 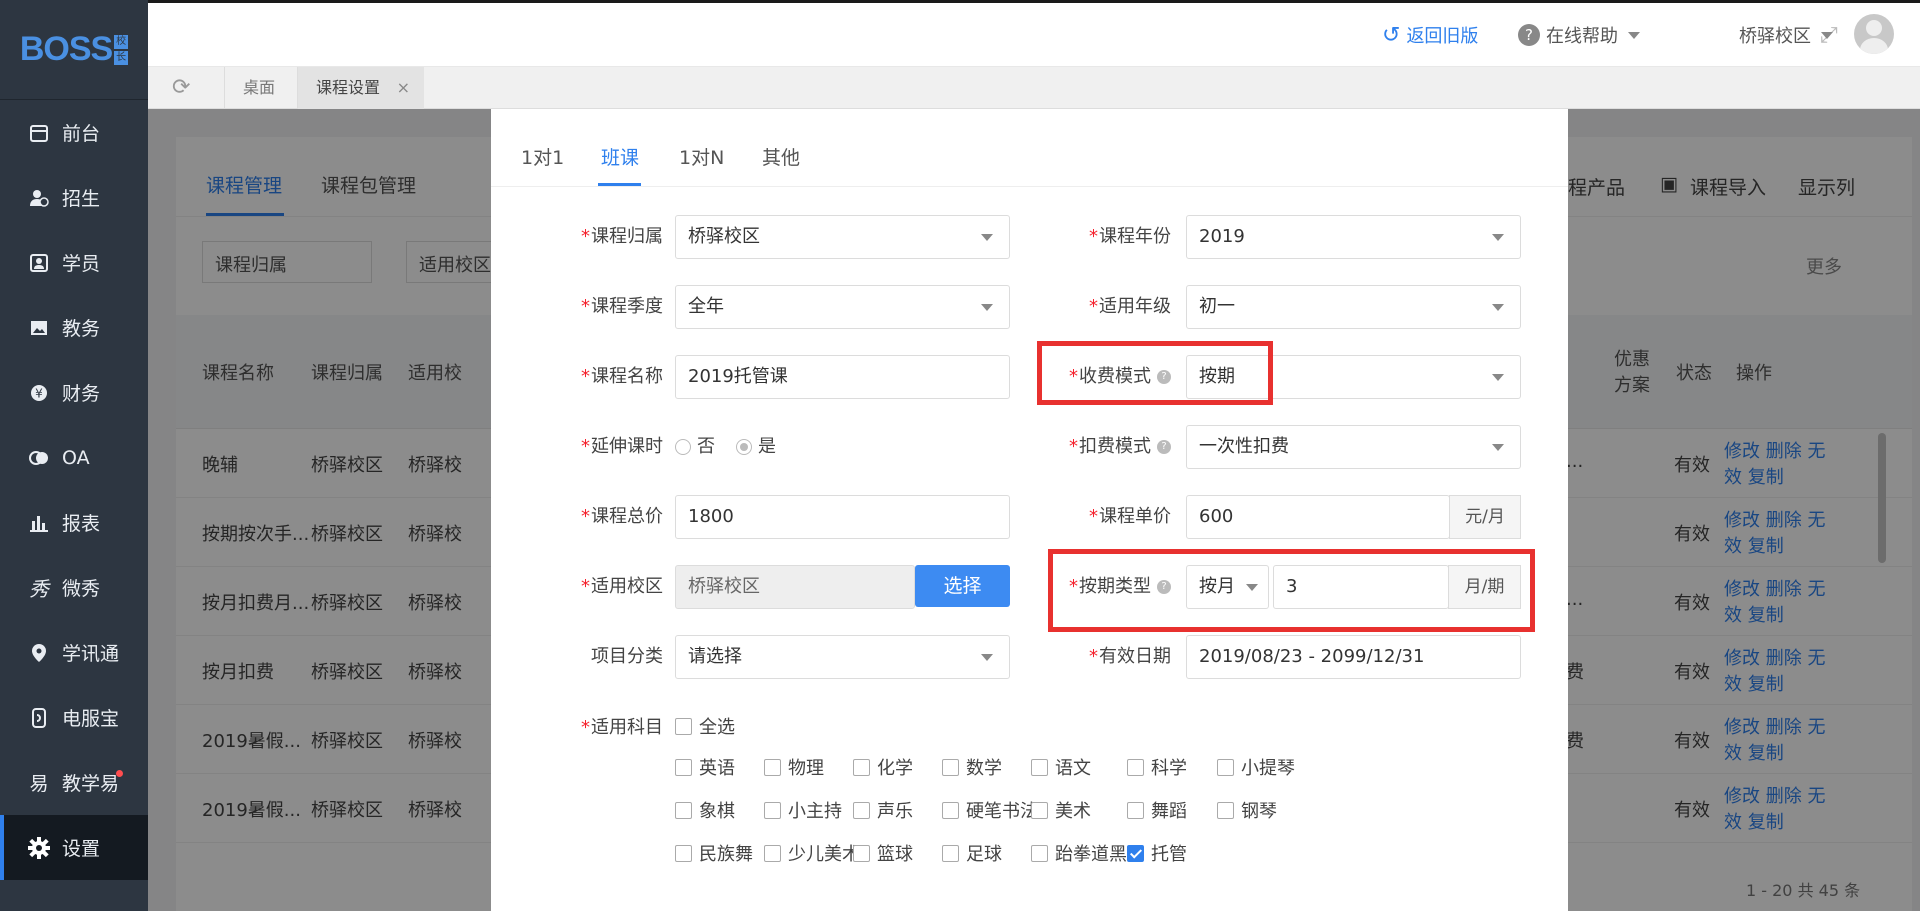 I want to click on sidebar-item-xuexuntong: 学讯通, so click(x=74, y=652).